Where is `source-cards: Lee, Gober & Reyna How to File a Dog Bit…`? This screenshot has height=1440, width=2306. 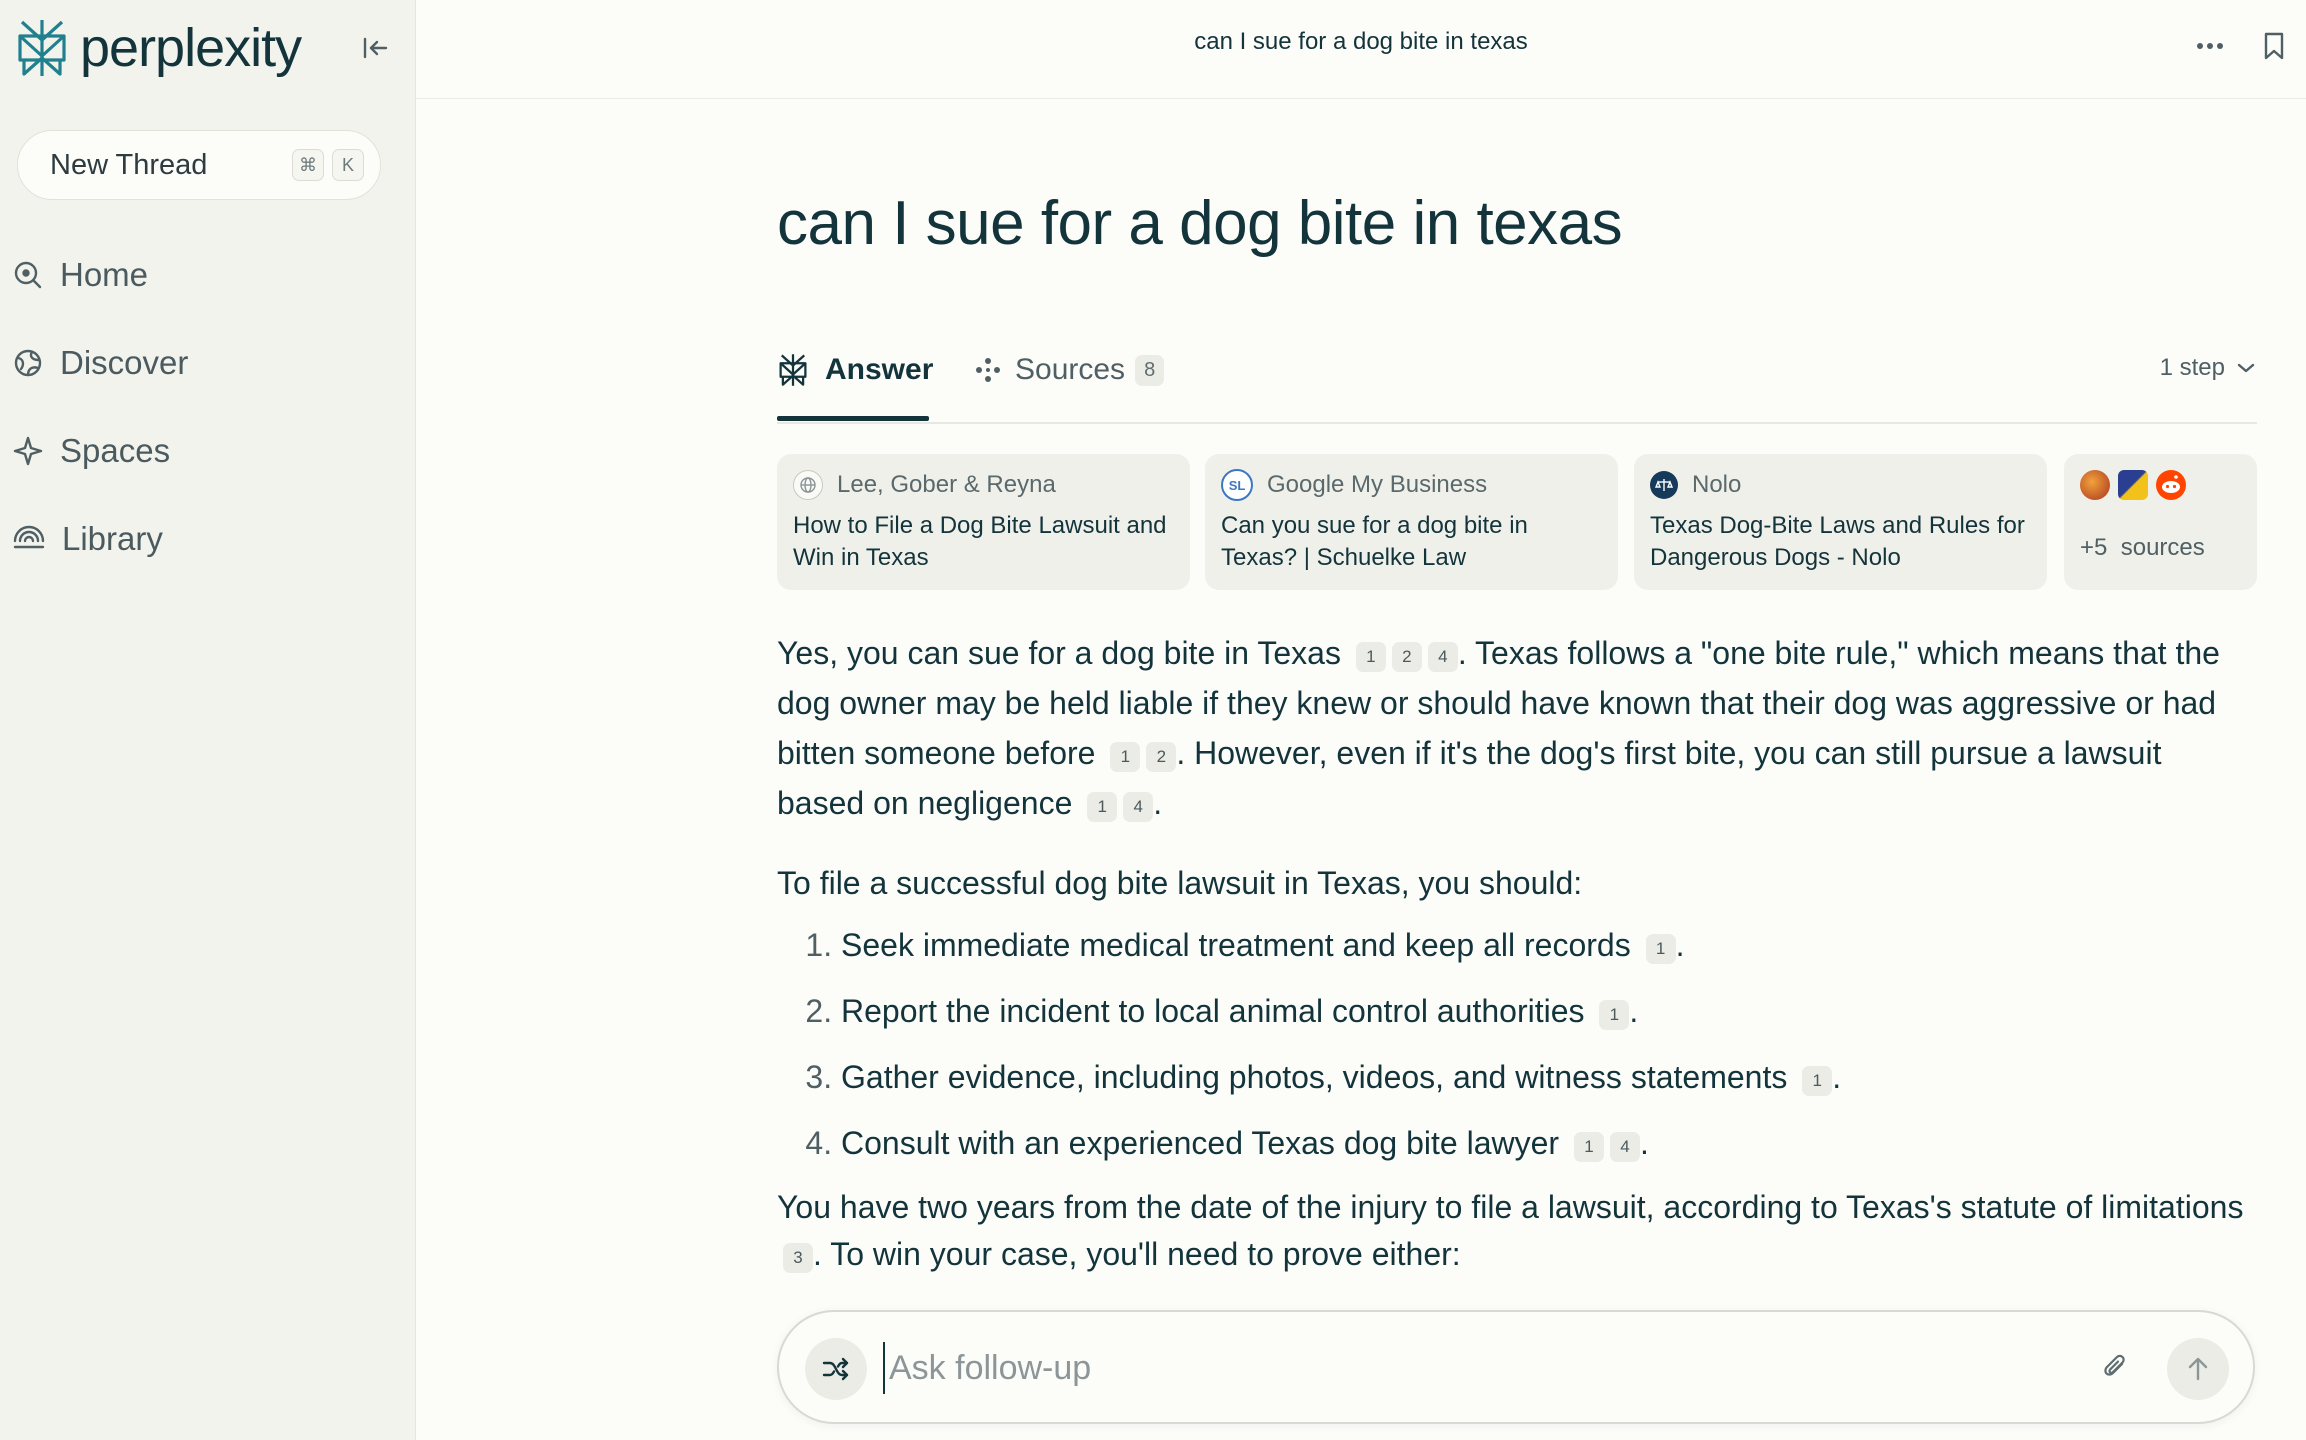
source-cards: Lee, Gober & Reyna How to File a Dog Bit… is located at coordinates (1517, 522).